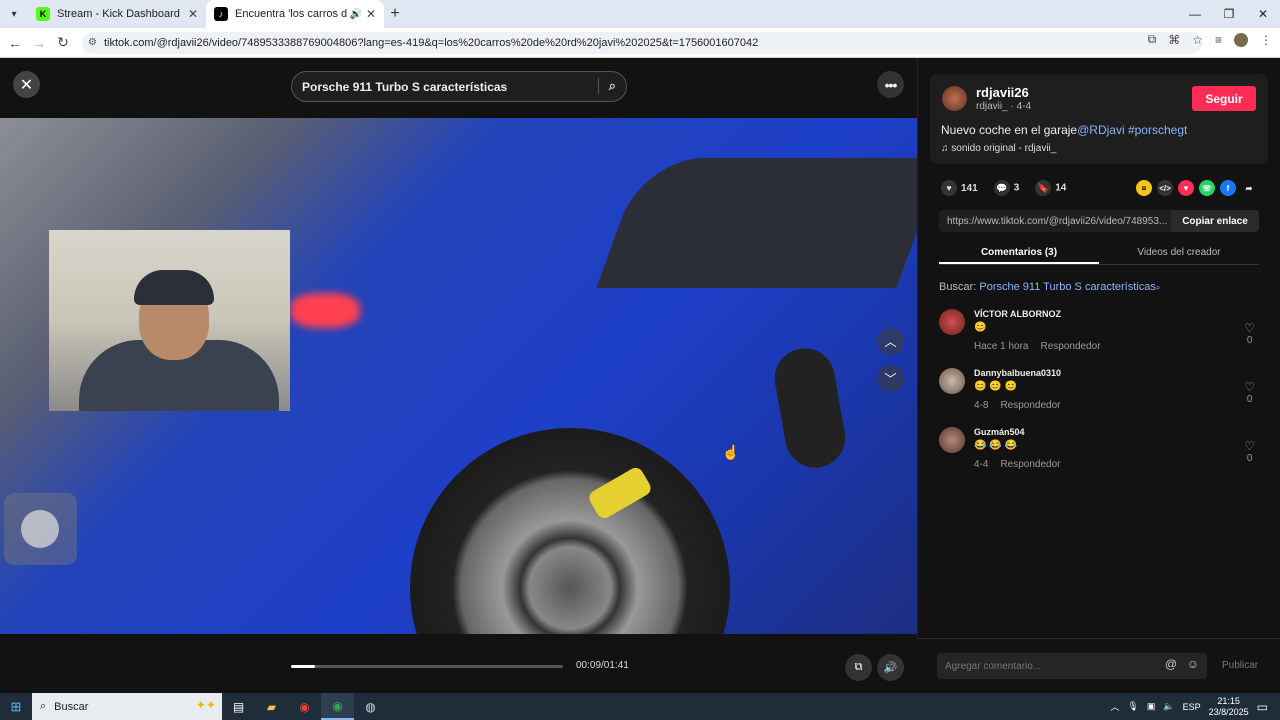 The image size is (1280, 720). I want to click on share-icons: ¤ </> ▼ ☏ f ➦, so click(1196, 188).